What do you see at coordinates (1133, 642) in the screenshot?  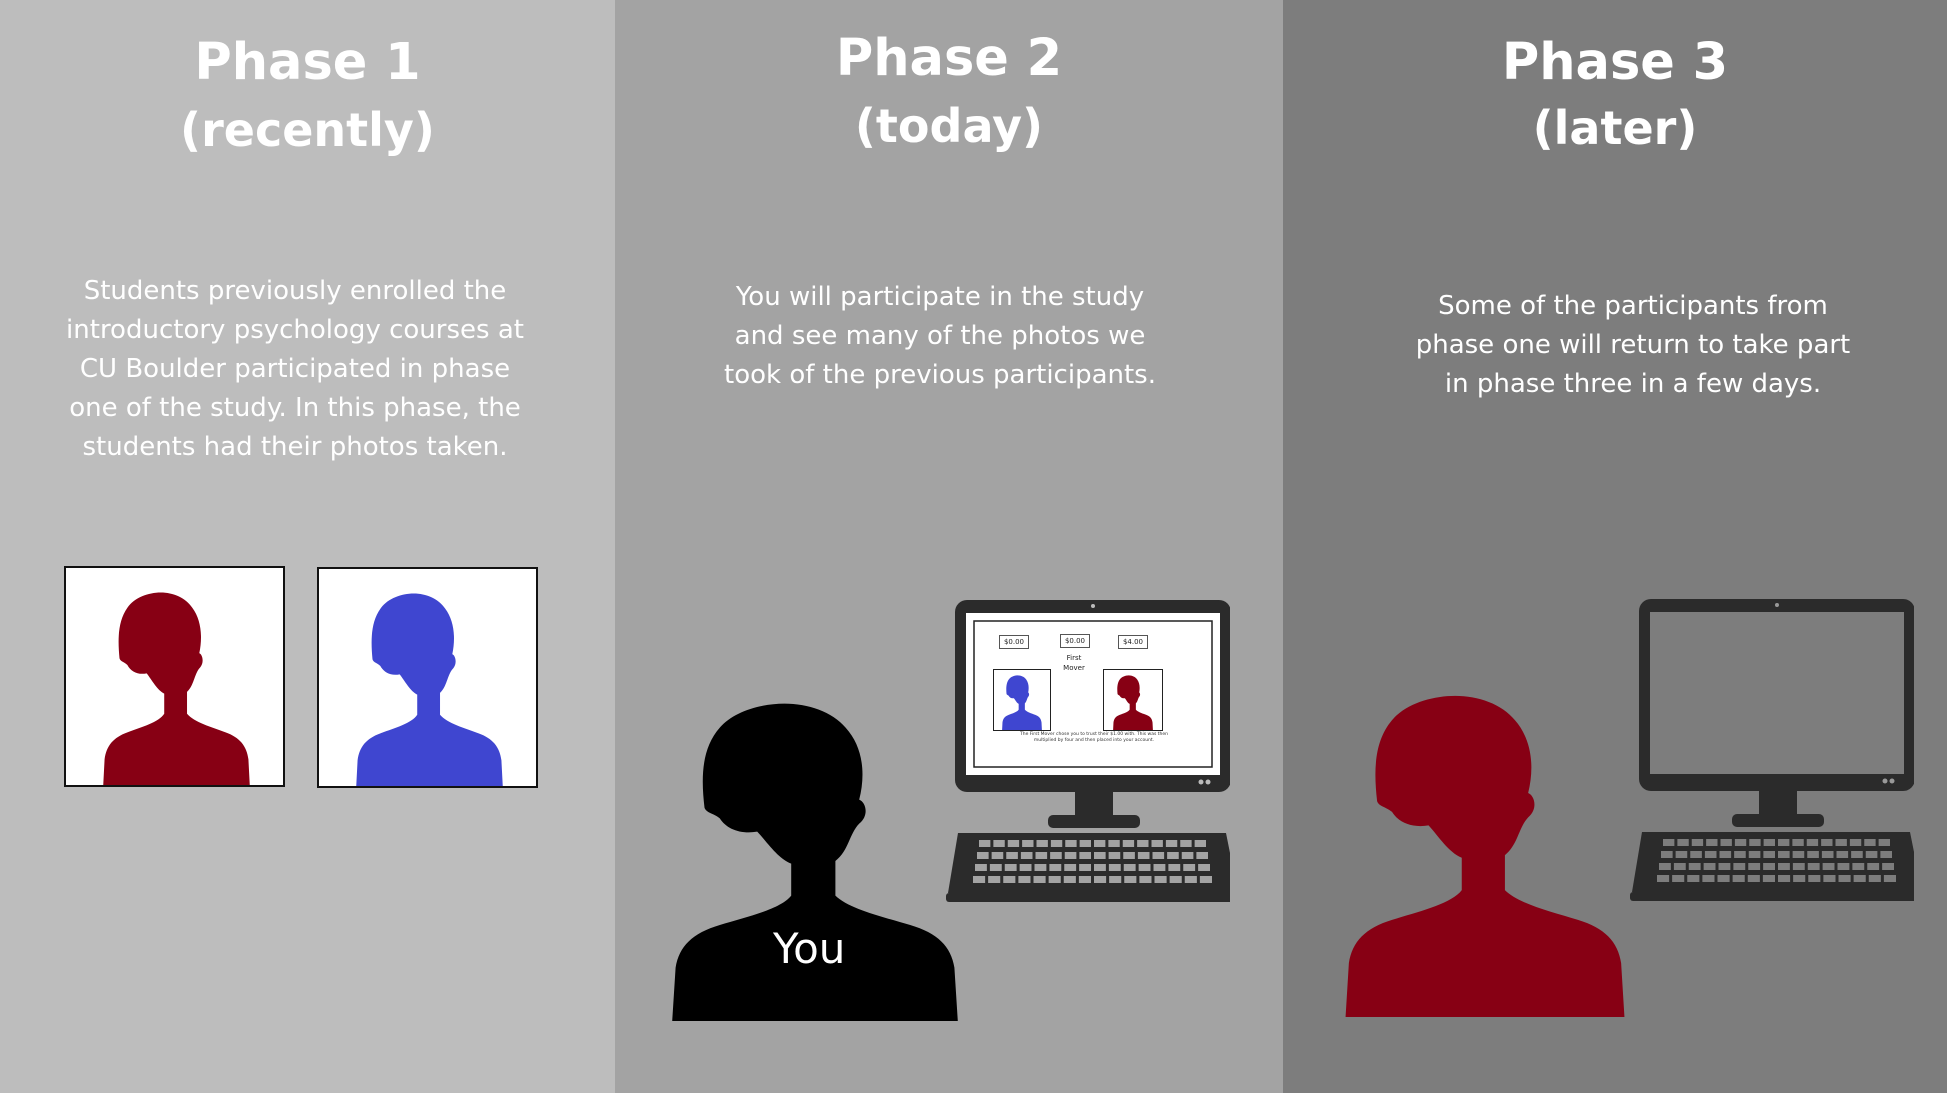 I see `amount-box-right: $4.00` at bounding box center [1133, 642].